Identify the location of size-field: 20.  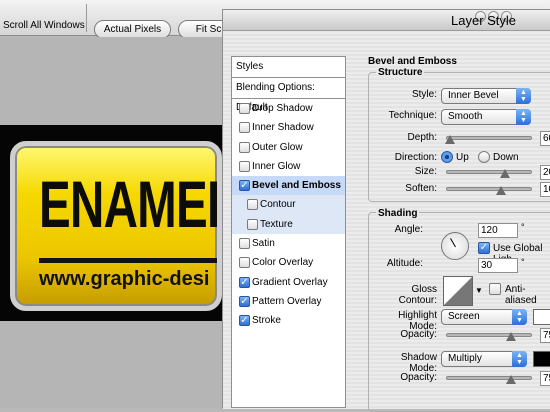
(545, 172).